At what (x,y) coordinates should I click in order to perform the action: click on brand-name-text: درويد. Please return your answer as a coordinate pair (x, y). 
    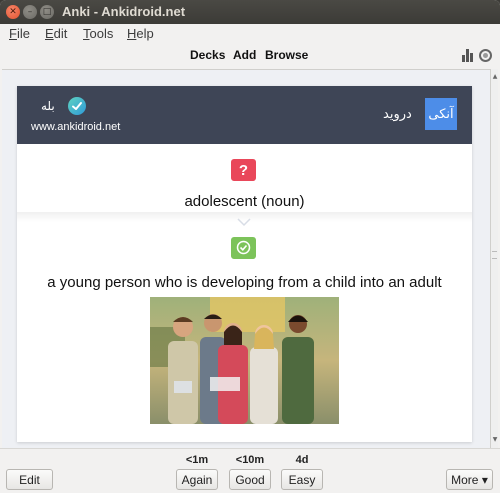
    Looking at the image, I should click on (397, 114).